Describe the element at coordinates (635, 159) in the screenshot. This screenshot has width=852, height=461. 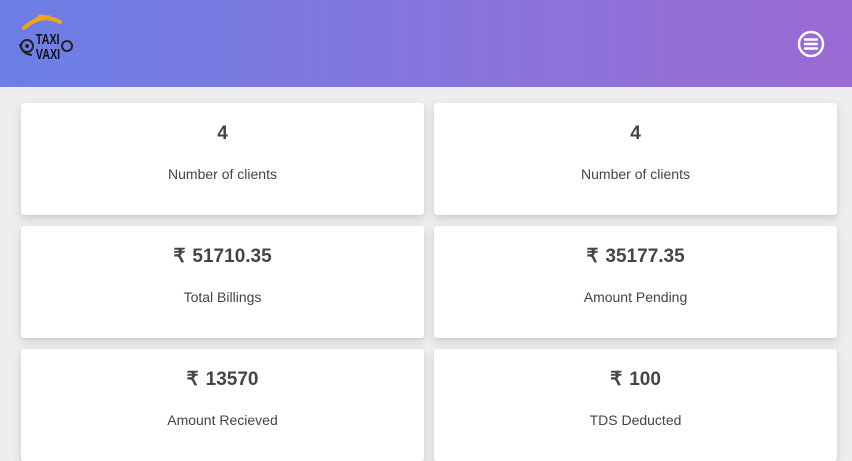
I see `stat-card-clients-2: 4 Number of clients` at that location.